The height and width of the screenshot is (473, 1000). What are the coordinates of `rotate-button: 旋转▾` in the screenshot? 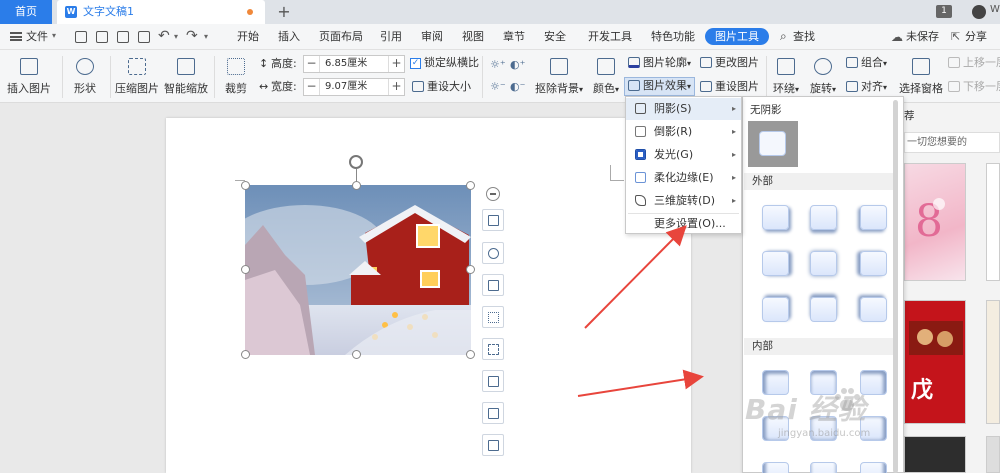 It's located at (823, 77).